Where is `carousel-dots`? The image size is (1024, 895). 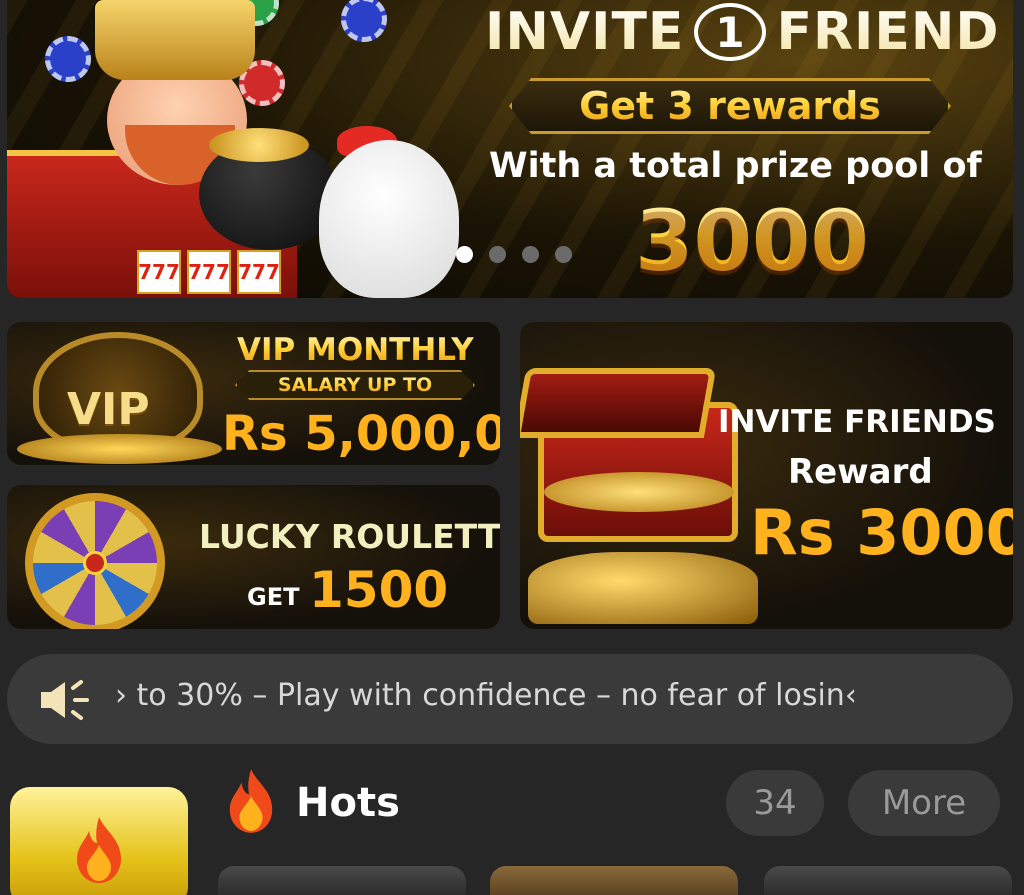
carousel-dots is located at coordinates (514, 254).